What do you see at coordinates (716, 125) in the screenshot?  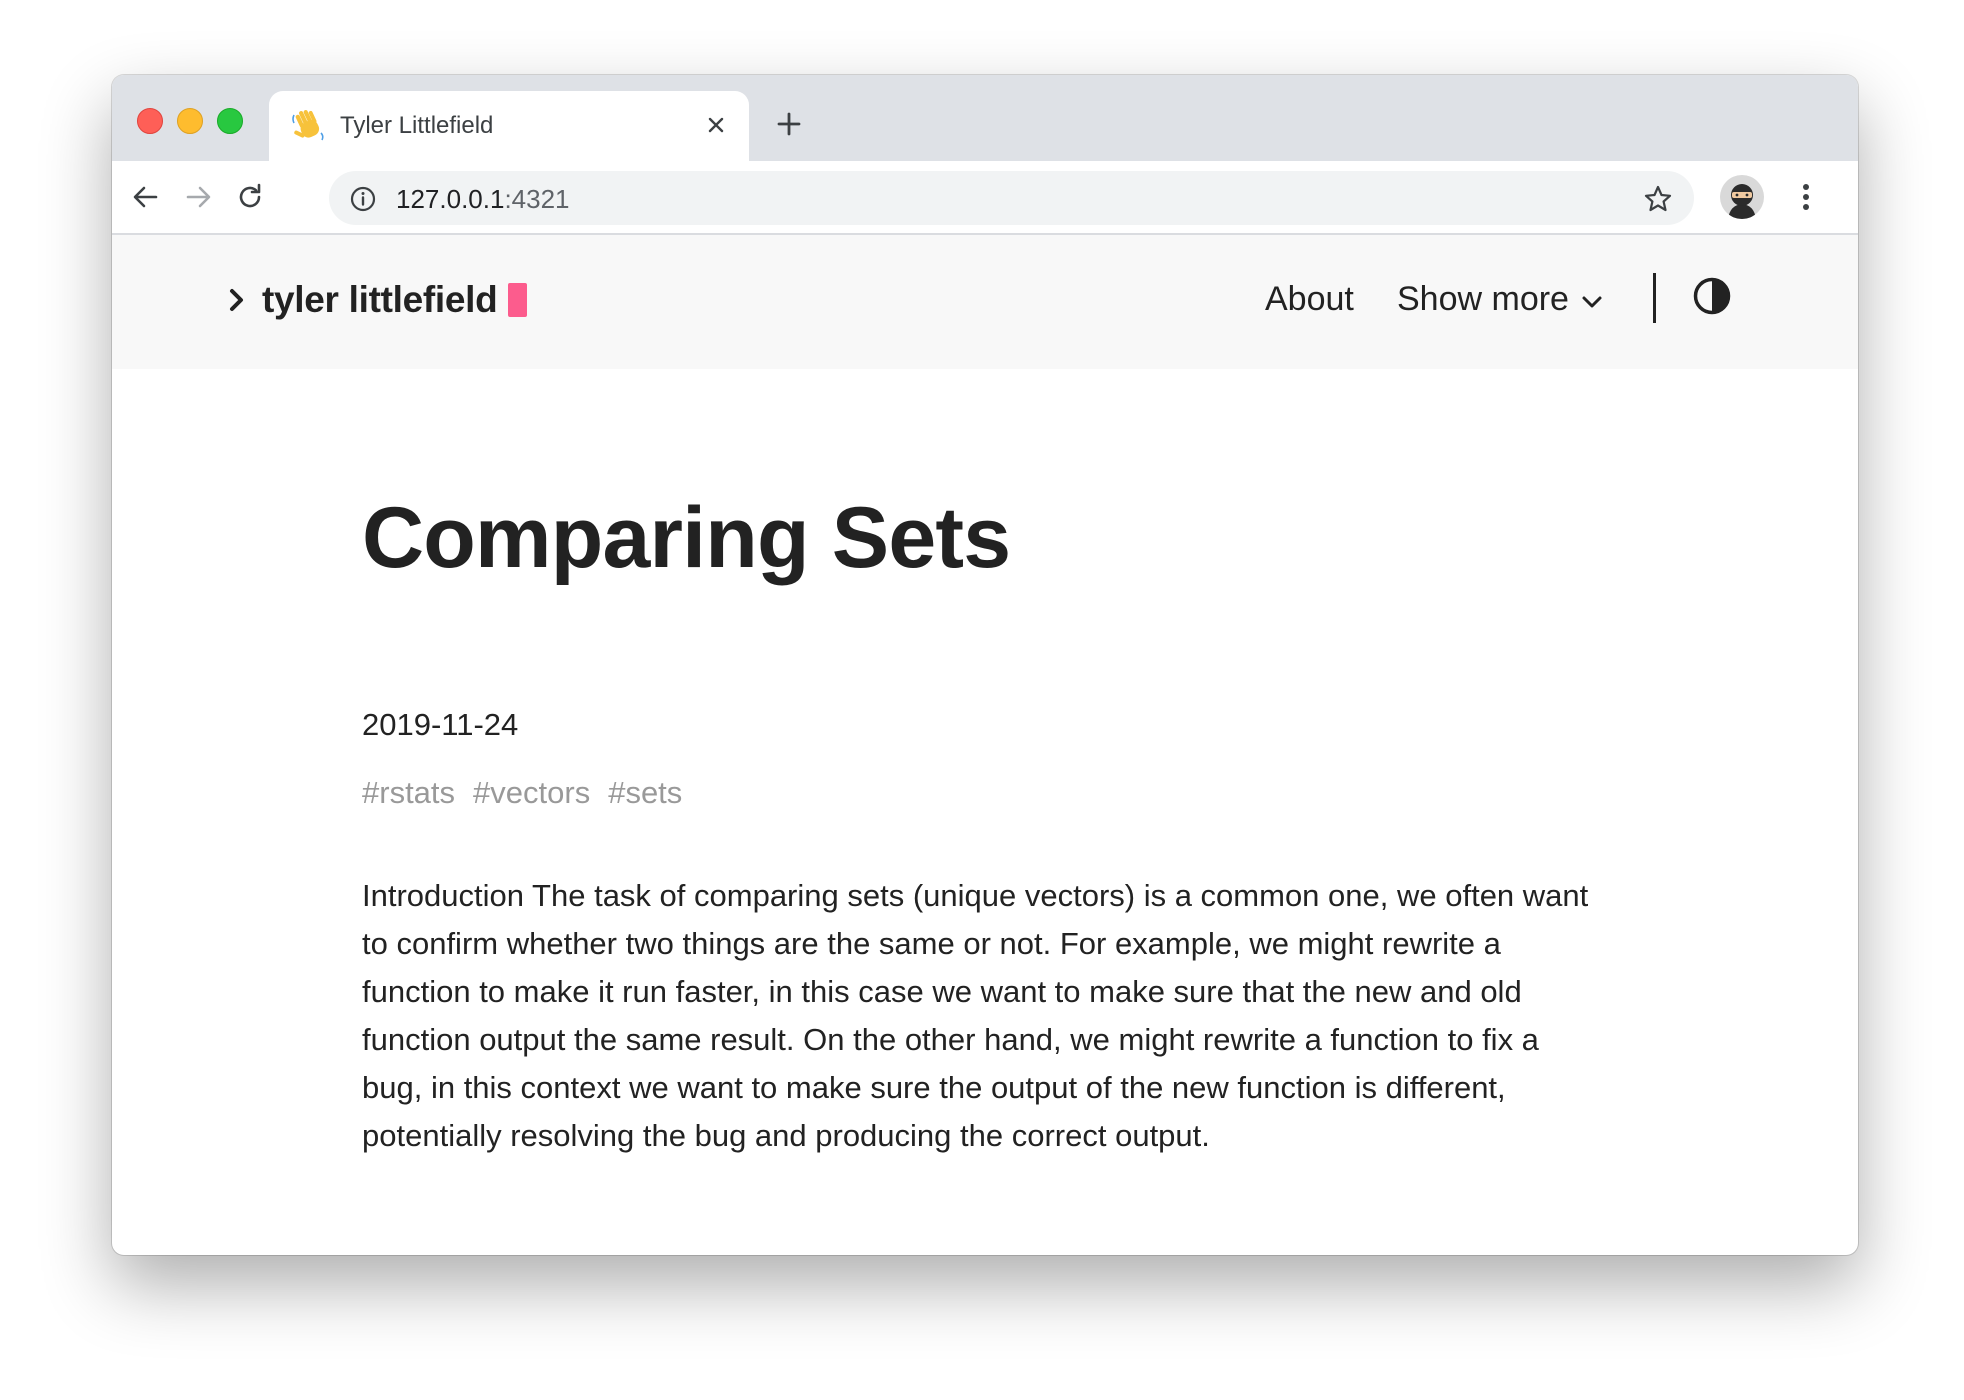 I see `close-icon` at bounding box center [716, 125].